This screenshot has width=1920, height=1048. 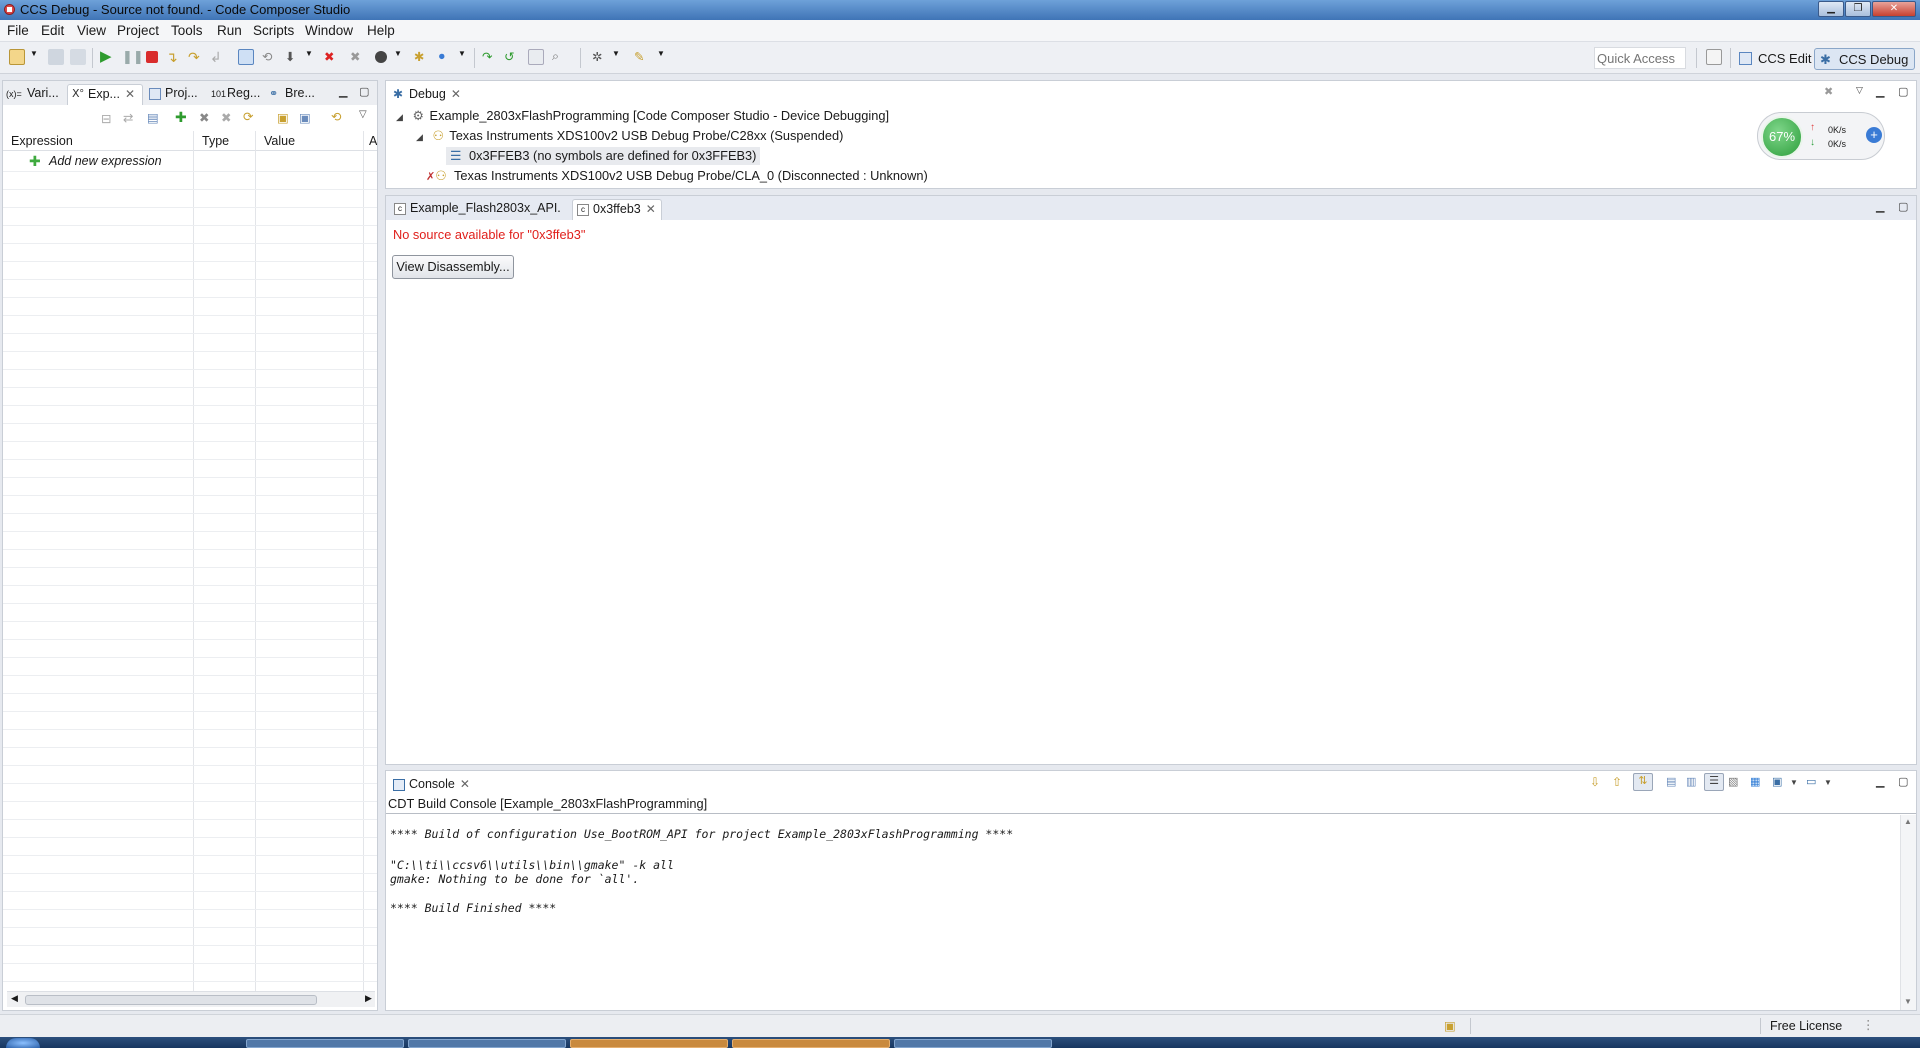 I want to click on menu-scripts: Scripts, so click(x=273, y=30).